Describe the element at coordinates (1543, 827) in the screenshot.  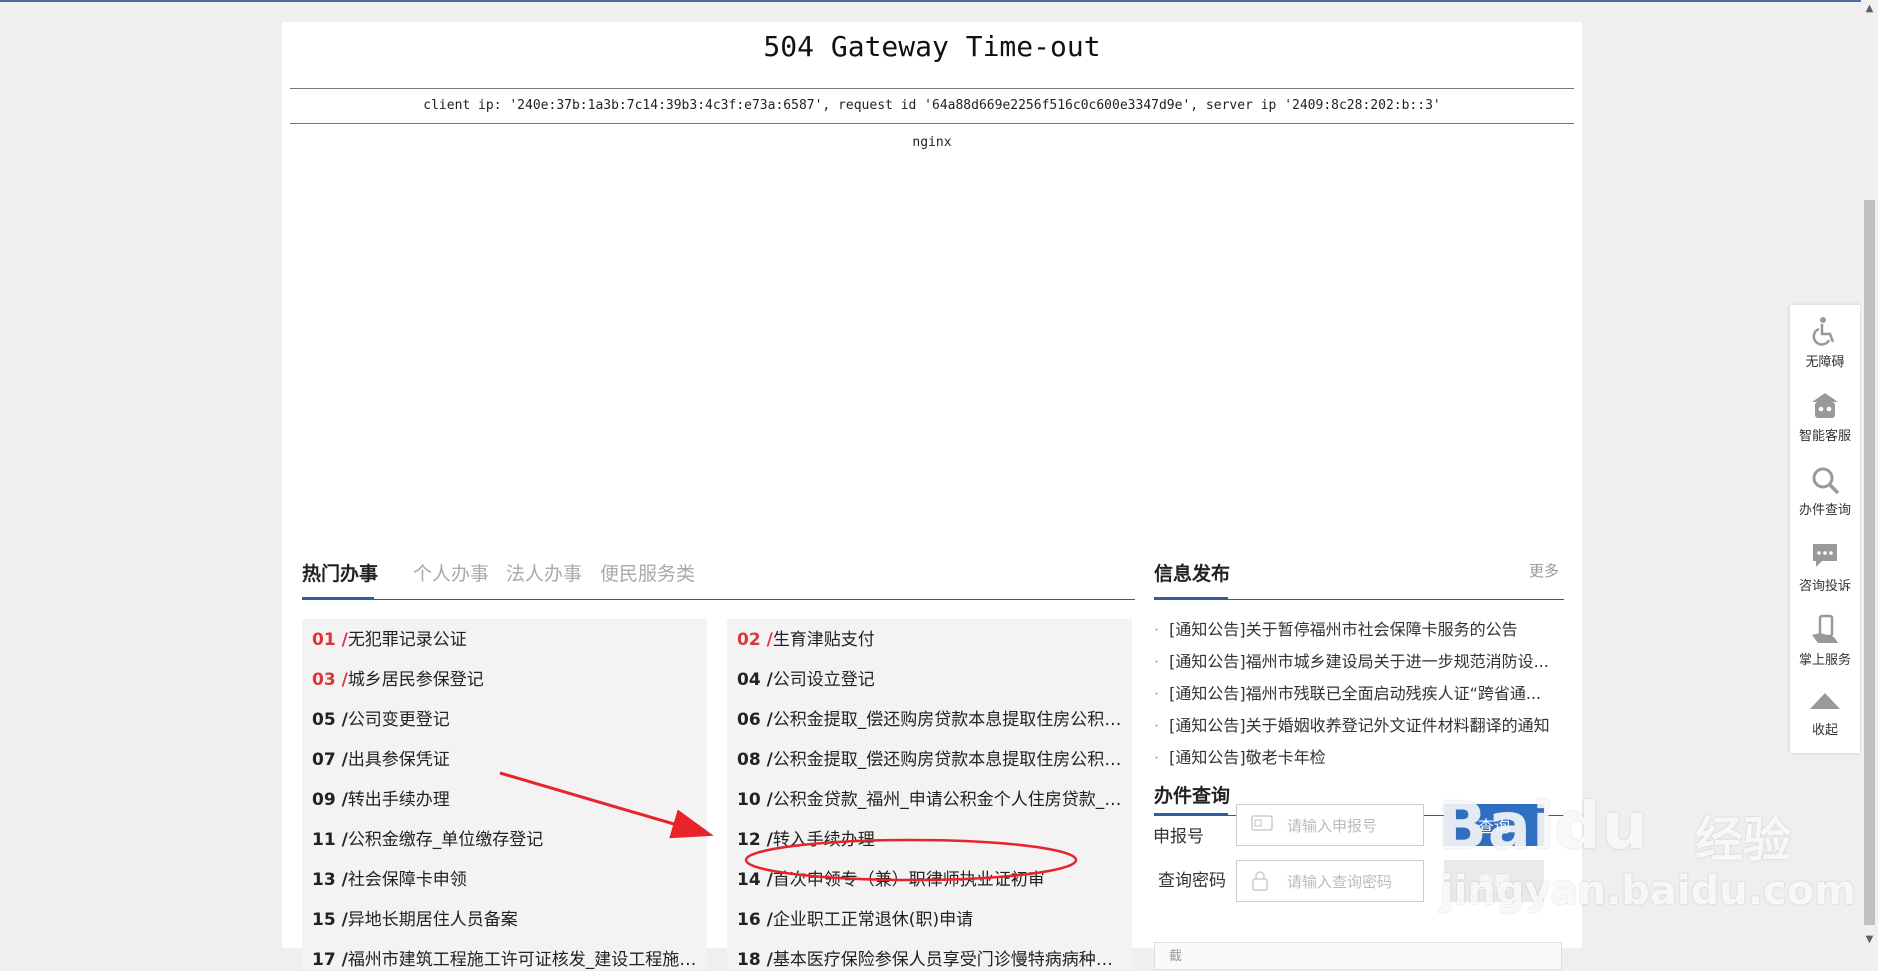
I see `watermark-brand: Baidu` at that location.